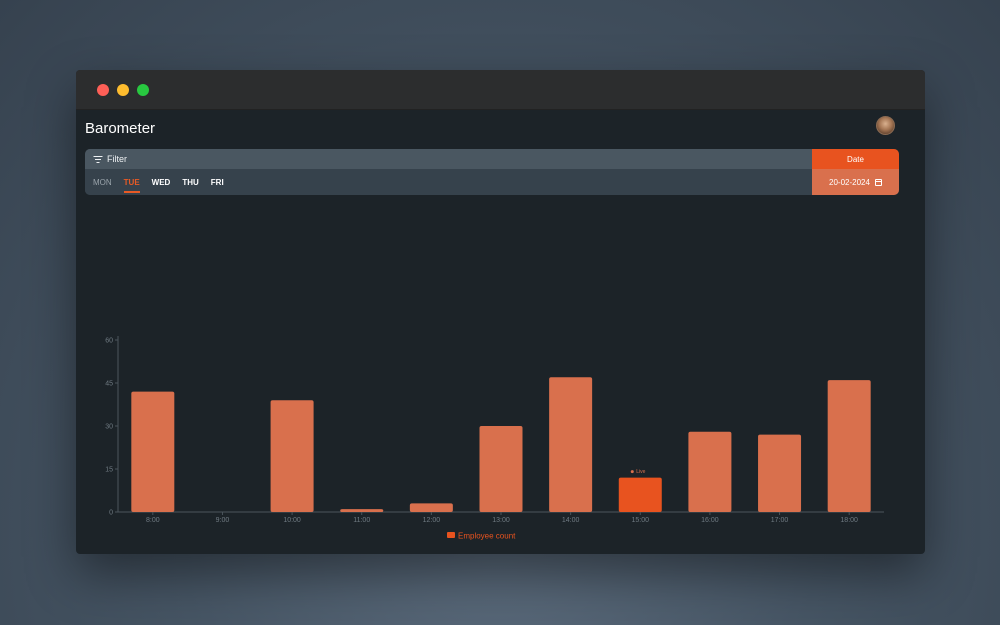  Describe the element at coordinates (153, 520) in the screenshot. I see `x-tick-label: 8:00` at that location.